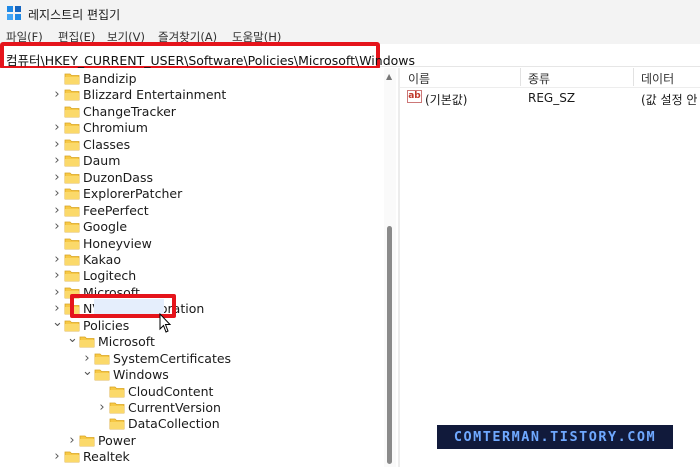 Image resolution: width=700 pixels, height=467 pixels. Describe the element at coordinates (192, 374) in the screenshot. I see `tree-item: ⌄ Windows` at that location.